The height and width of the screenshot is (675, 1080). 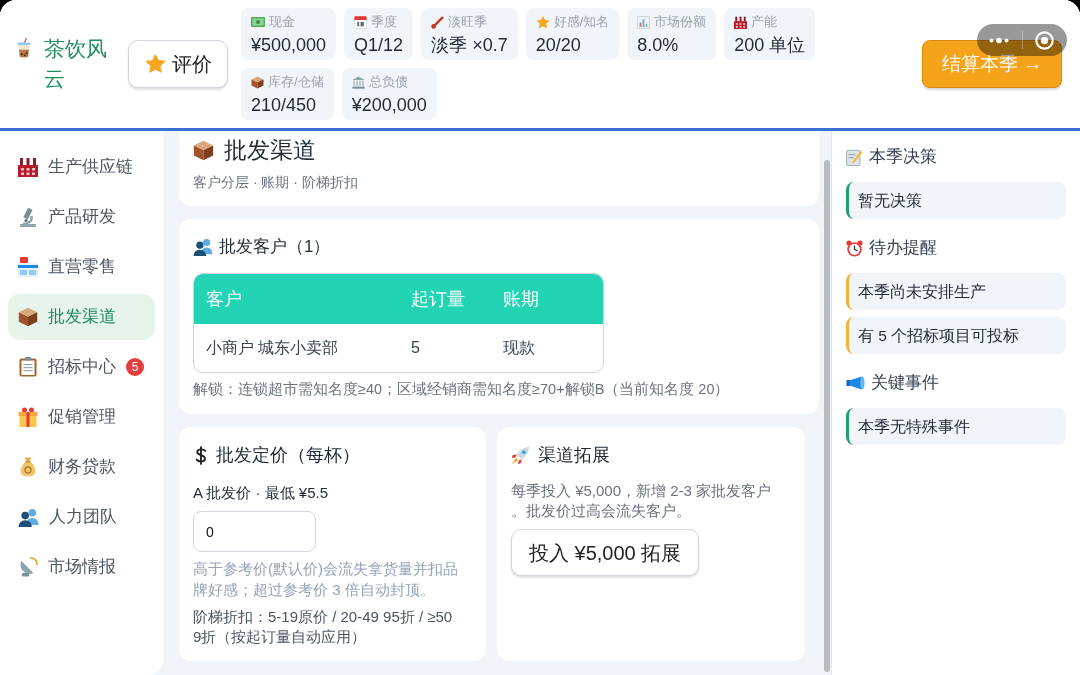 What do you see at coordinates (201, 455) in the screenshot?
I see `dollar-sign-icon` at bounding box center [201, 455].